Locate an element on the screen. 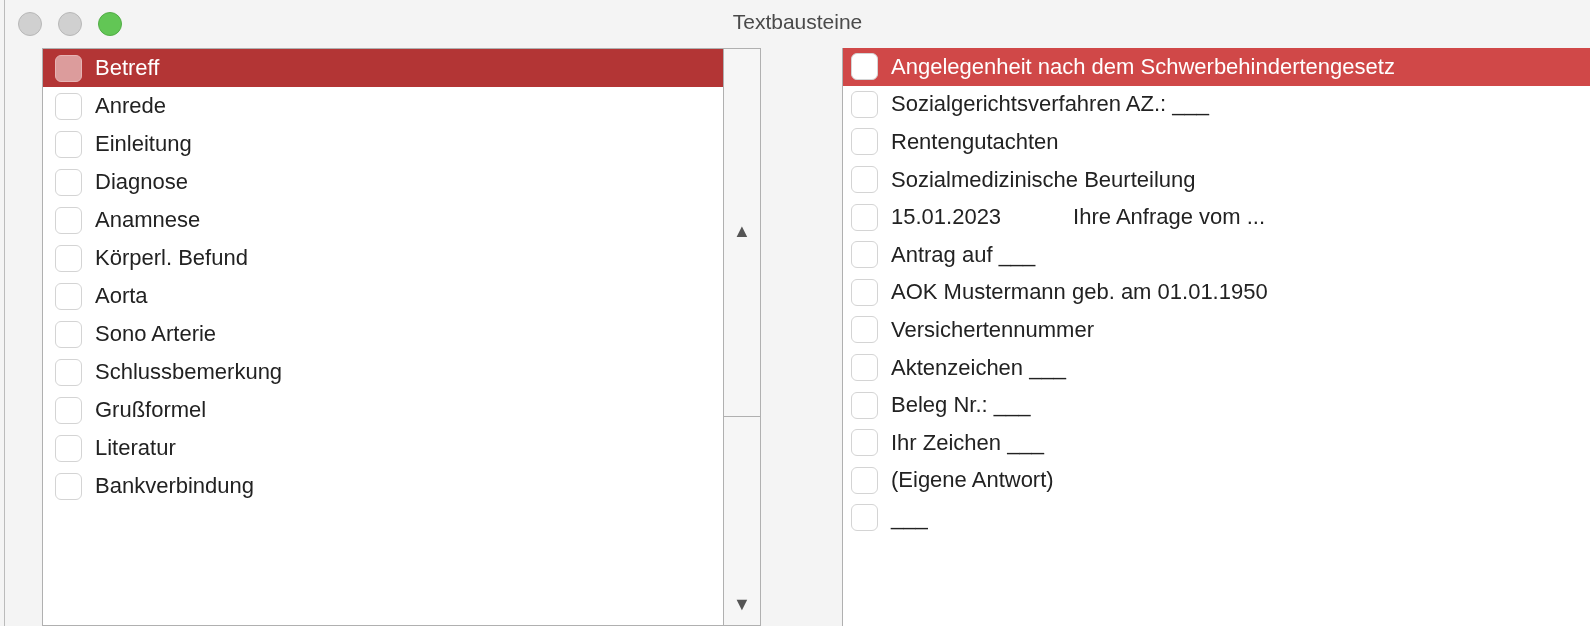  item-label: AOK Mustermann geb. am 01.01.1950 is located at coordinates (1079, 292).